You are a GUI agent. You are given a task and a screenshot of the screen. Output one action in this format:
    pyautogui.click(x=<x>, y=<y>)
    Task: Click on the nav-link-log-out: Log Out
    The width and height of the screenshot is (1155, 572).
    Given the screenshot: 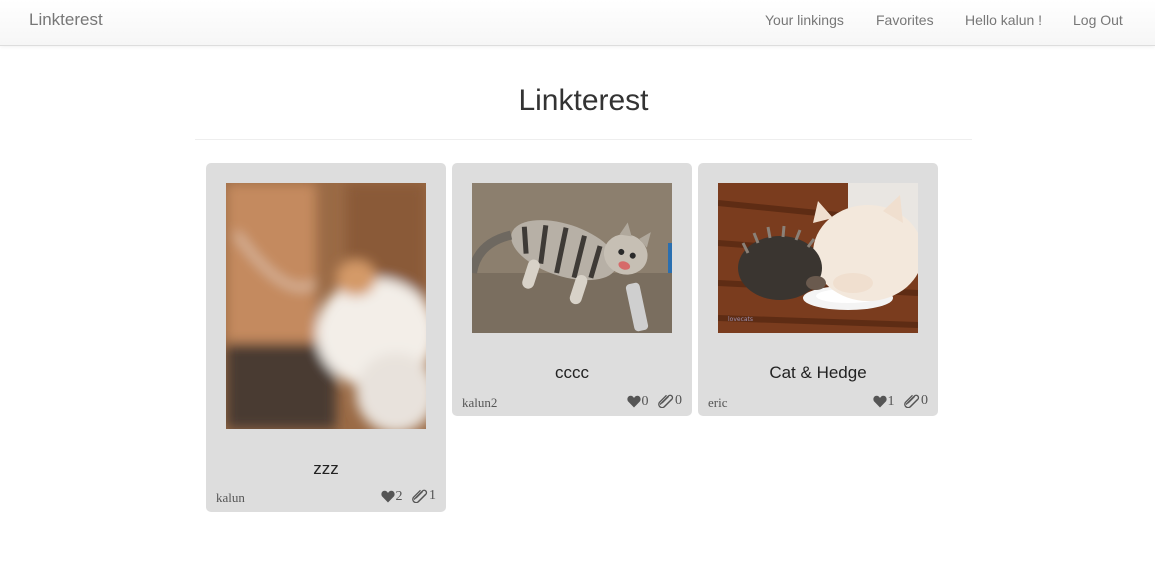 What is the action you would take?
    pyautogui.click(x=1098, y=20)
    